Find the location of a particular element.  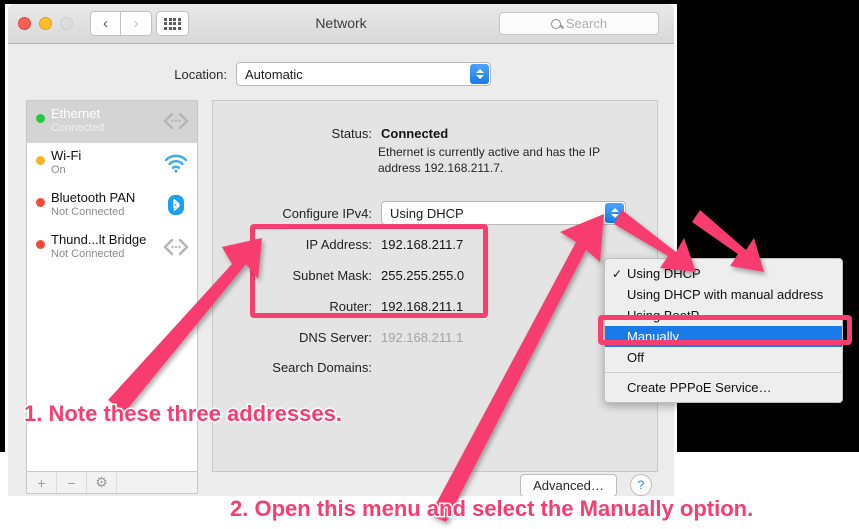

help-button: ? is located at coordinates (641, 485).